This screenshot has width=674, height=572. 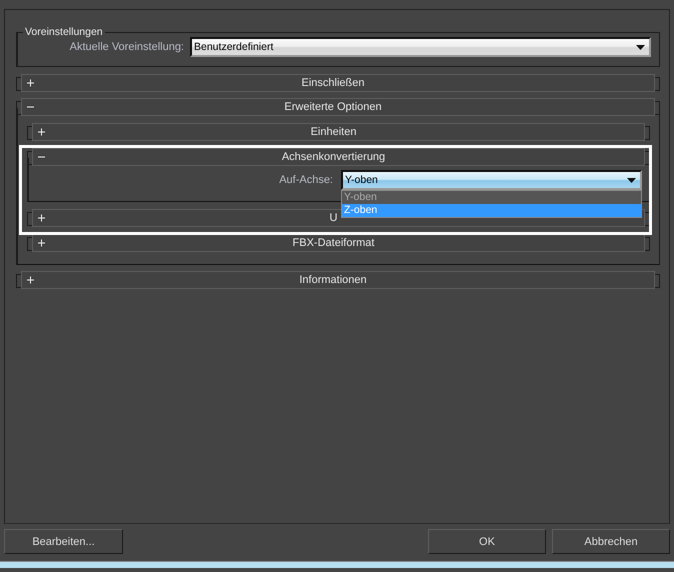 I want to click on dropdown-value: Y-oben, so click(x=361, y=180).